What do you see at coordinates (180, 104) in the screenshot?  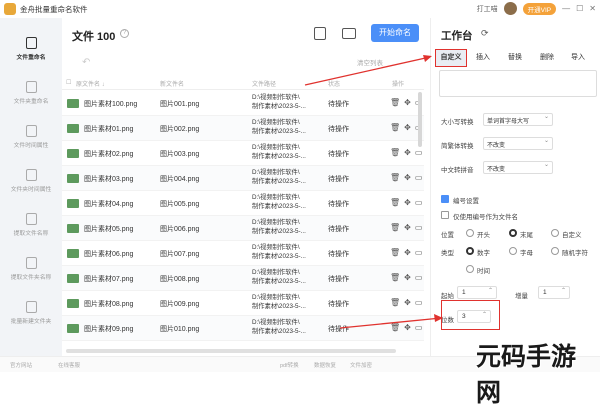 I see `new-name: 图片001.png` at bounding box center [180, 104].